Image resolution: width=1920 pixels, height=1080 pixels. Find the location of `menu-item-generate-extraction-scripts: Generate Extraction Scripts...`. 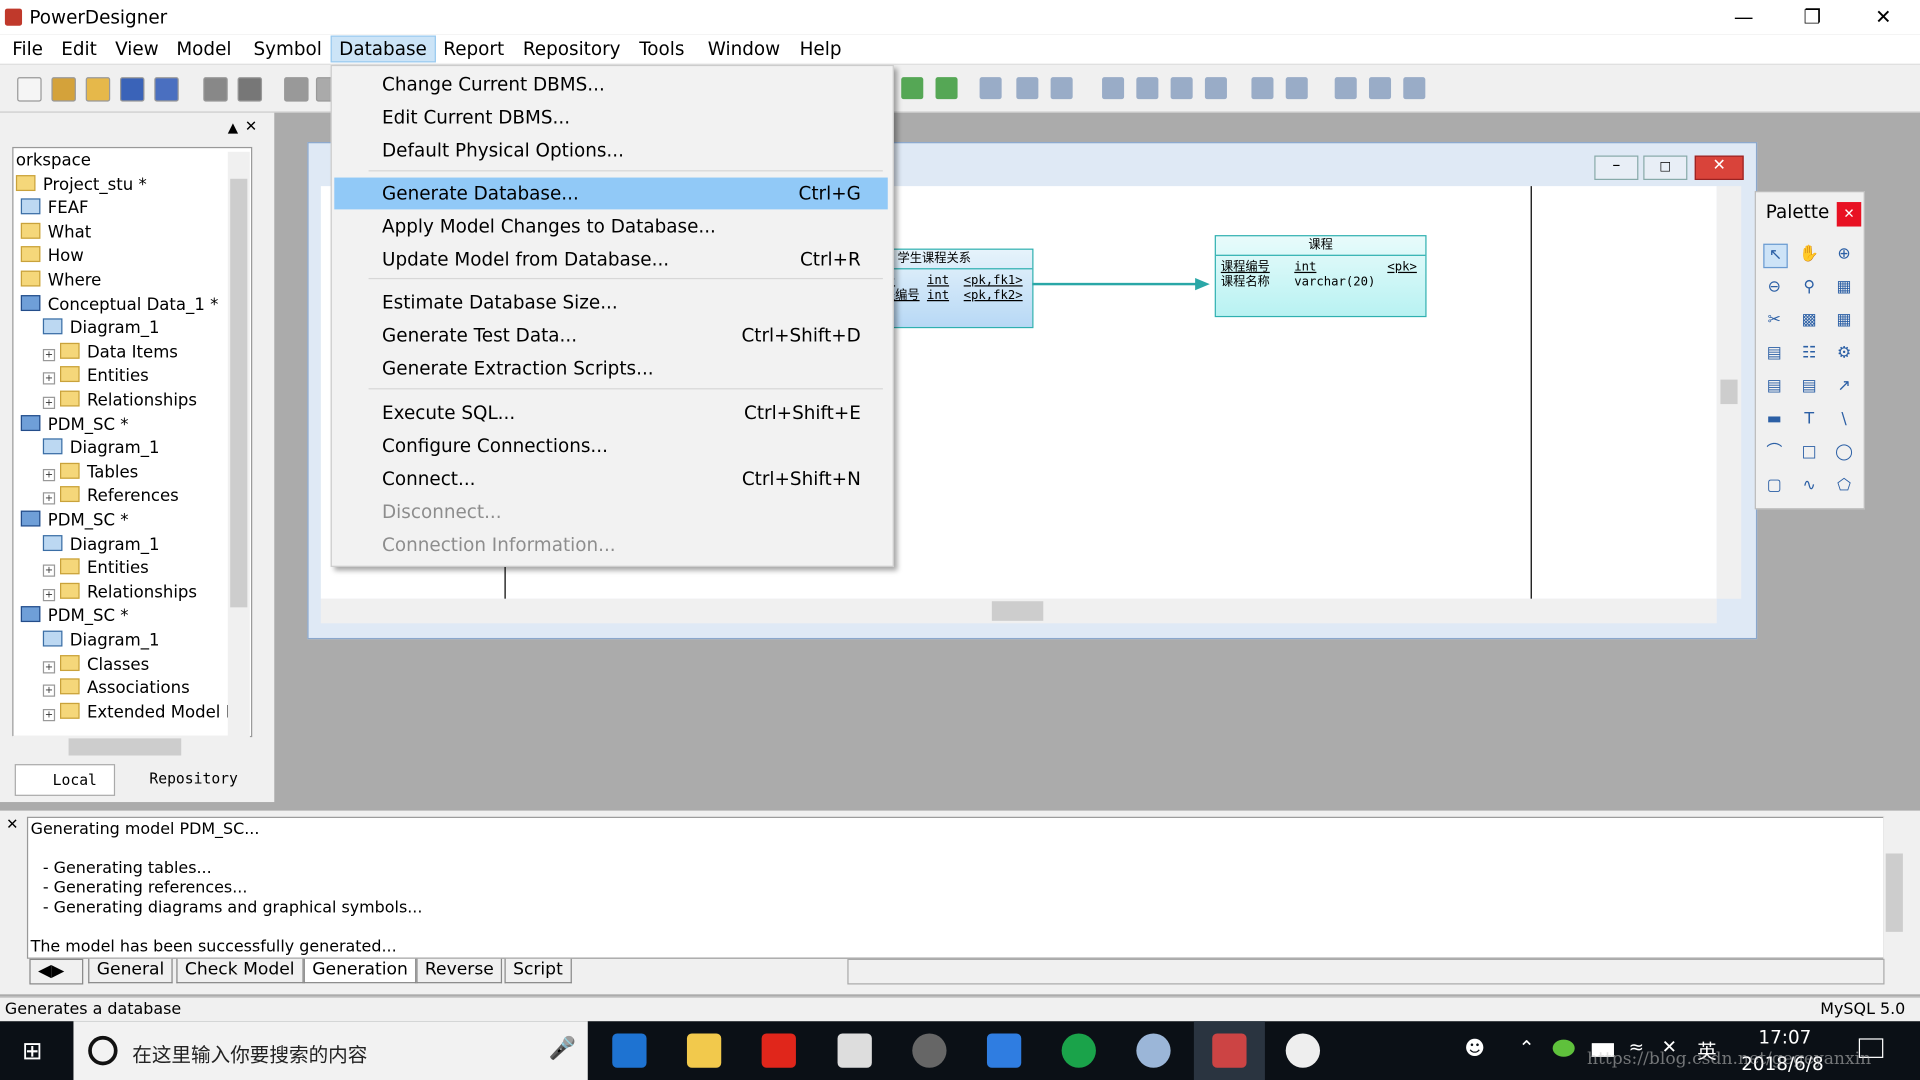

menu-item-generate-extraction-scripts: Generate Extraction Scripts... is located at coordinates (610, 369).